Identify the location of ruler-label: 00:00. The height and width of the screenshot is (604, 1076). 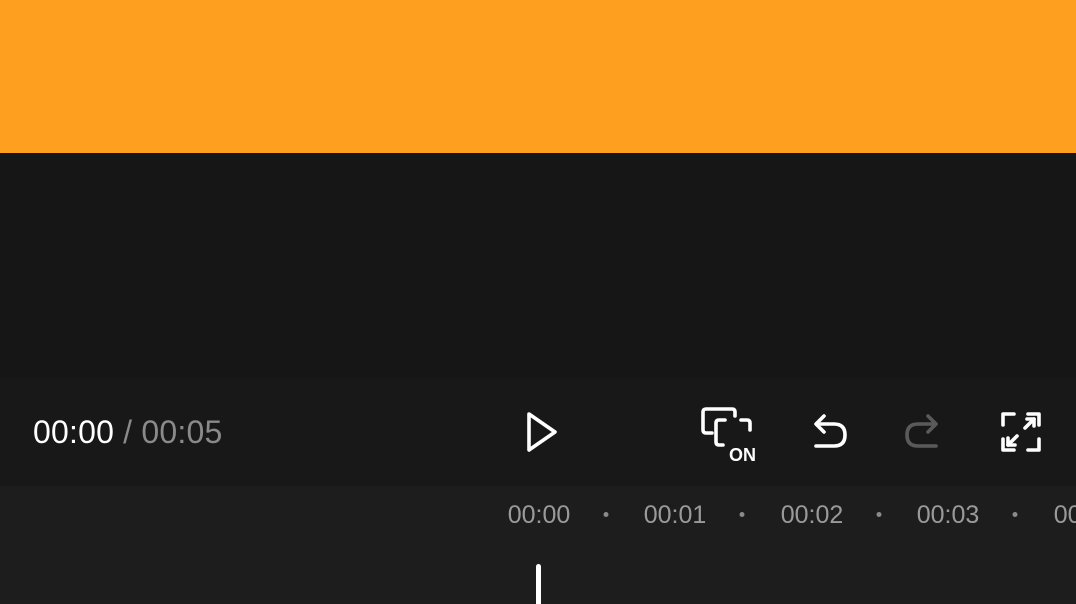
(539, 515).